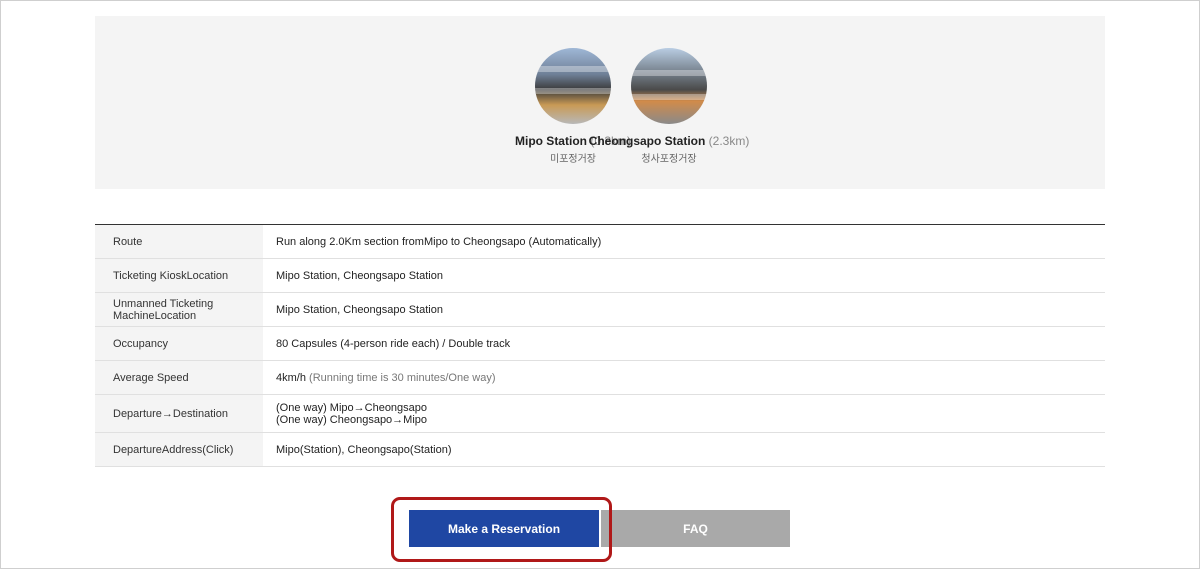 Image resolution: width=1200 pixels, height=569 pixels. I want to click on row-label: Ticketing KioskLocation, so click(179, 275).